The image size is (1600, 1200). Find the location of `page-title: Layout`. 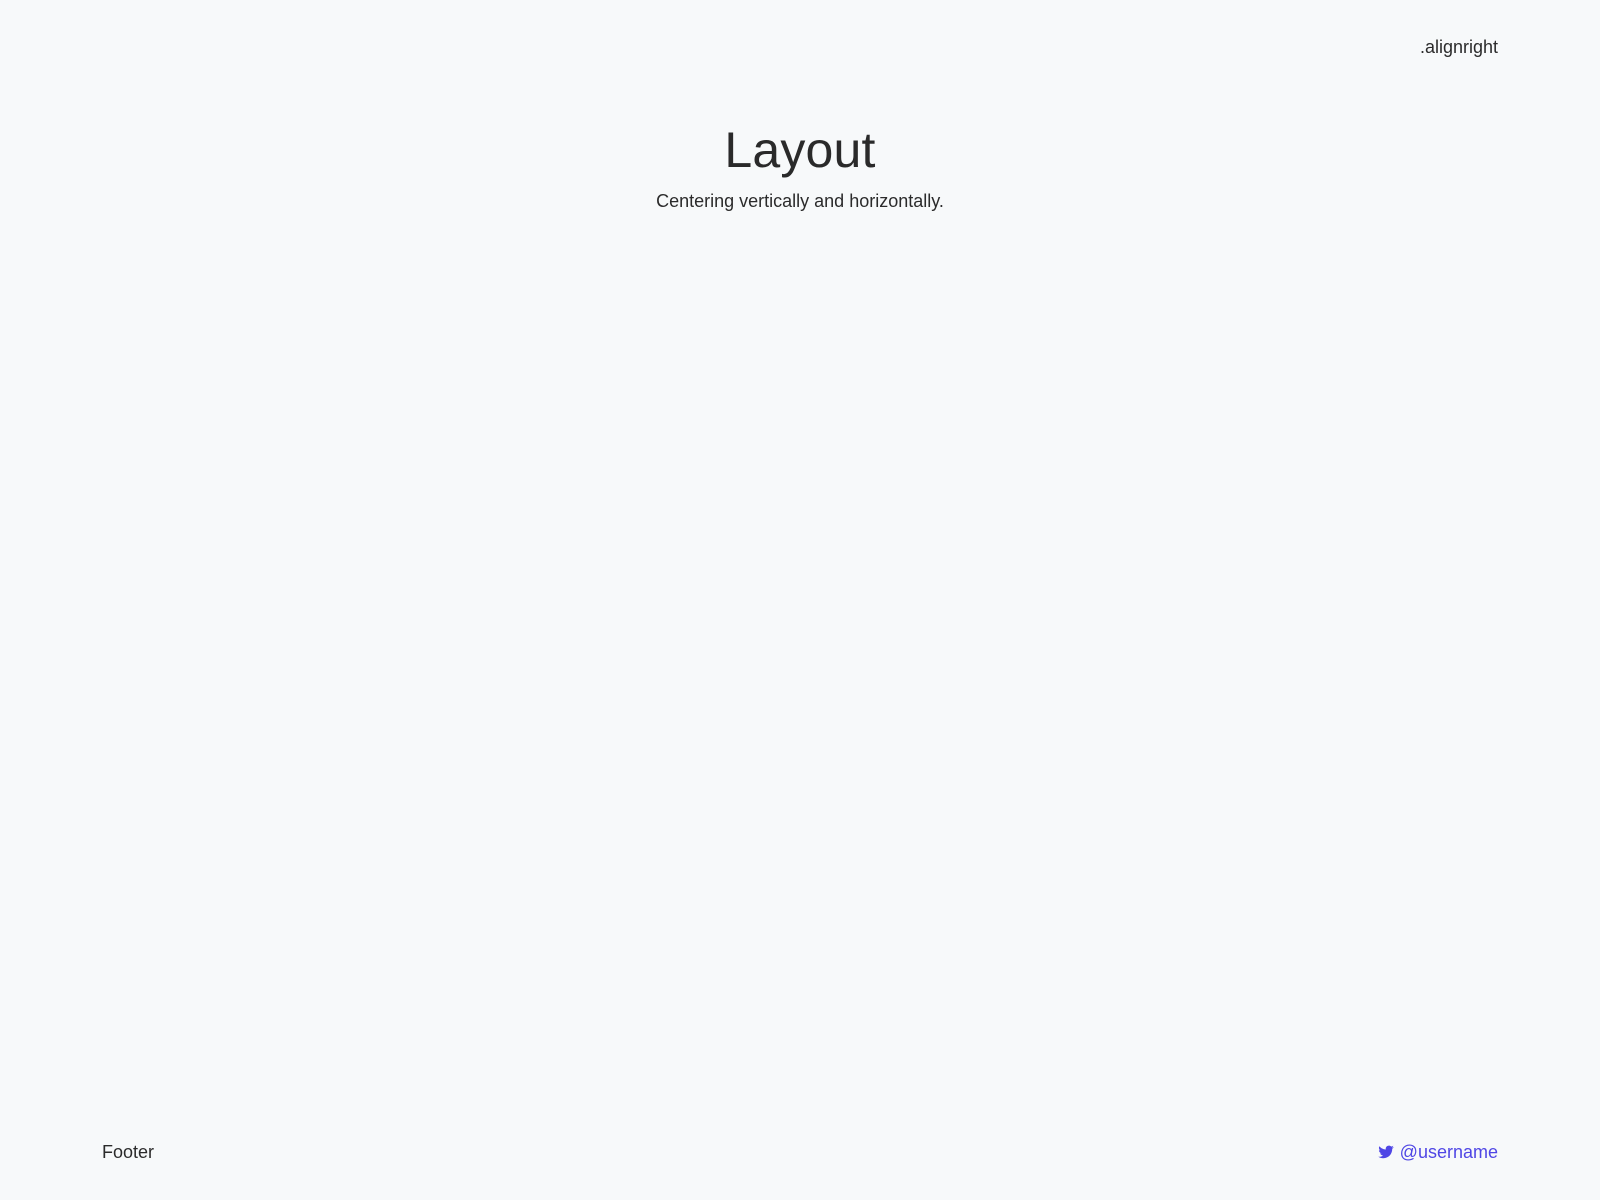

page-title: Layout is located at coordinates (800, 150).